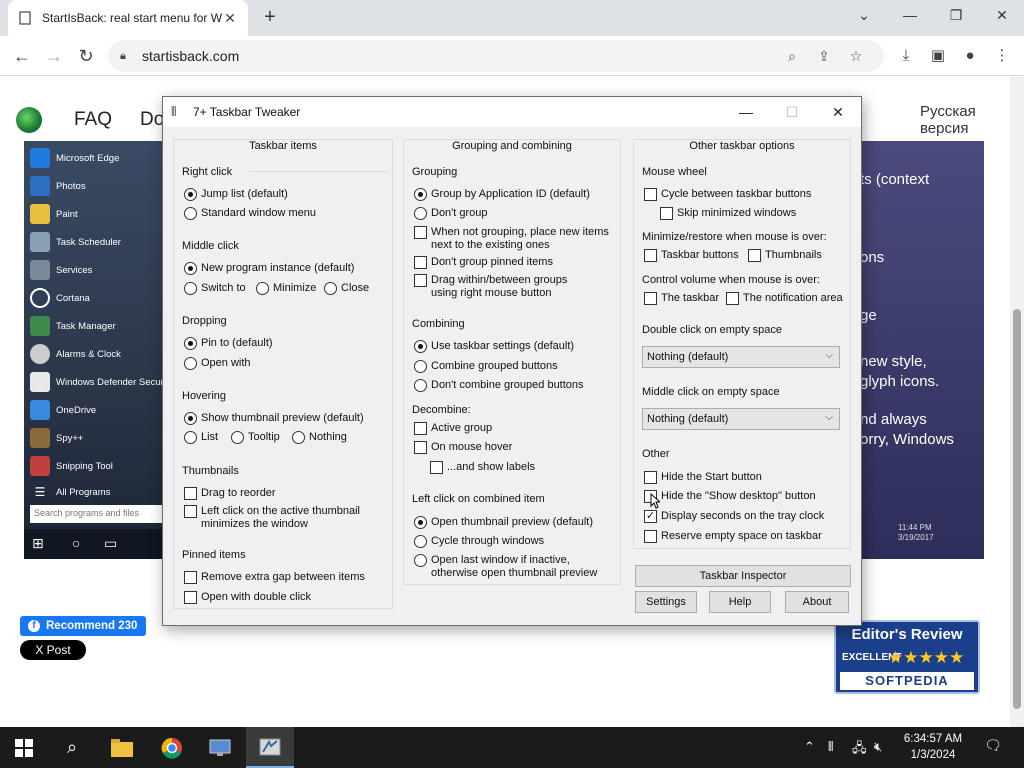 The image size is (1024, 768). What do you see at coordinates (809, 747) in the screenshot?
I see `show-hidden-icons-chevron: ⌃` at bounding box center [809, 747].